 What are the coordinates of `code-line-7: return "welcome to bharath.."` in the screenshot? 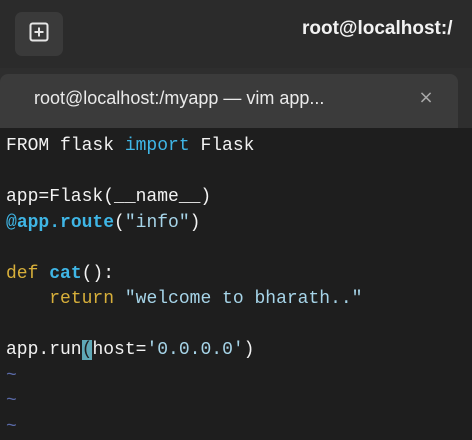 It's located at (206, 299).